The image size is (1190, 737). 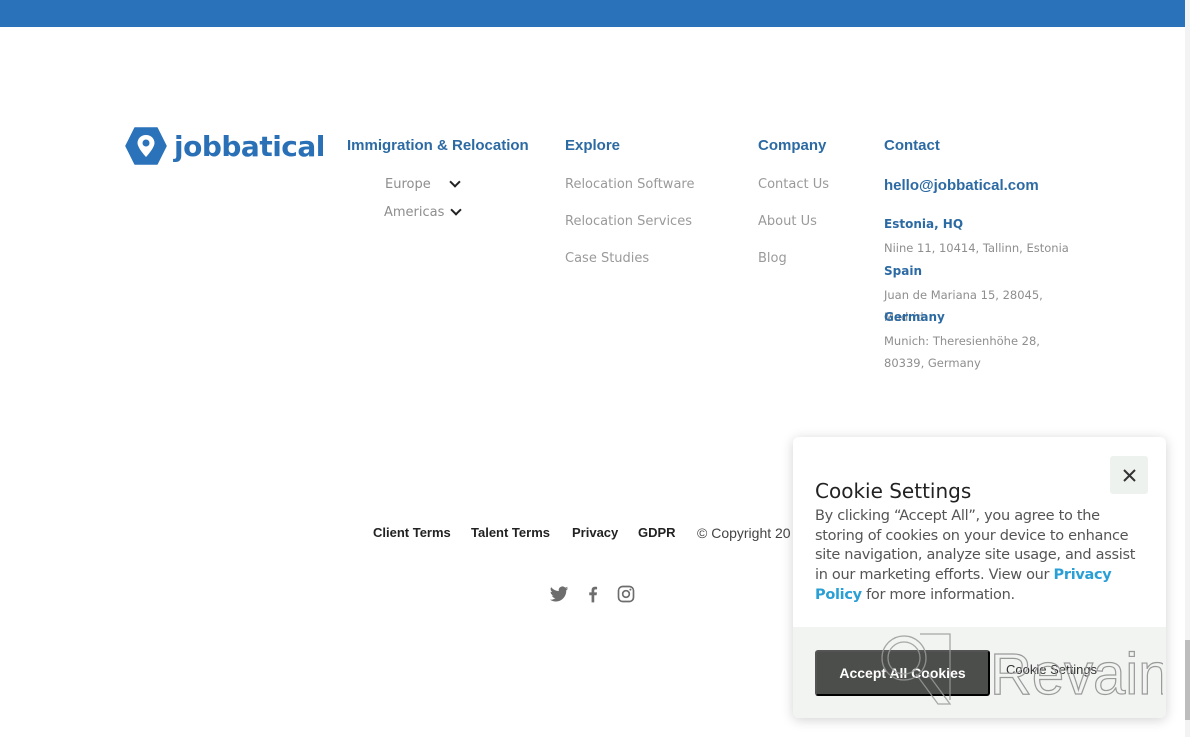 What do you see at coordinates (902, 673) in the screenshot?
I see `accept-all-cookies-button: Accept All Cookies` at bounding box center [902, 673].